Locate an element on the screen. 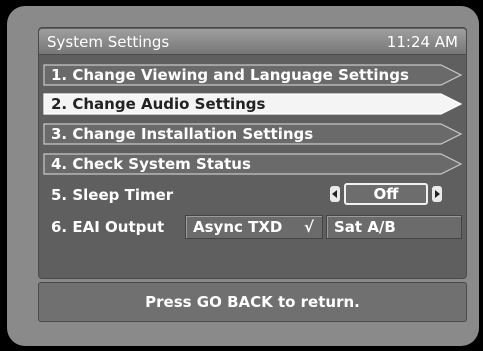 This screenshot has width=483, height=351. title-bar: System Settings 11:24 AM is located at coordinates (252, 42).